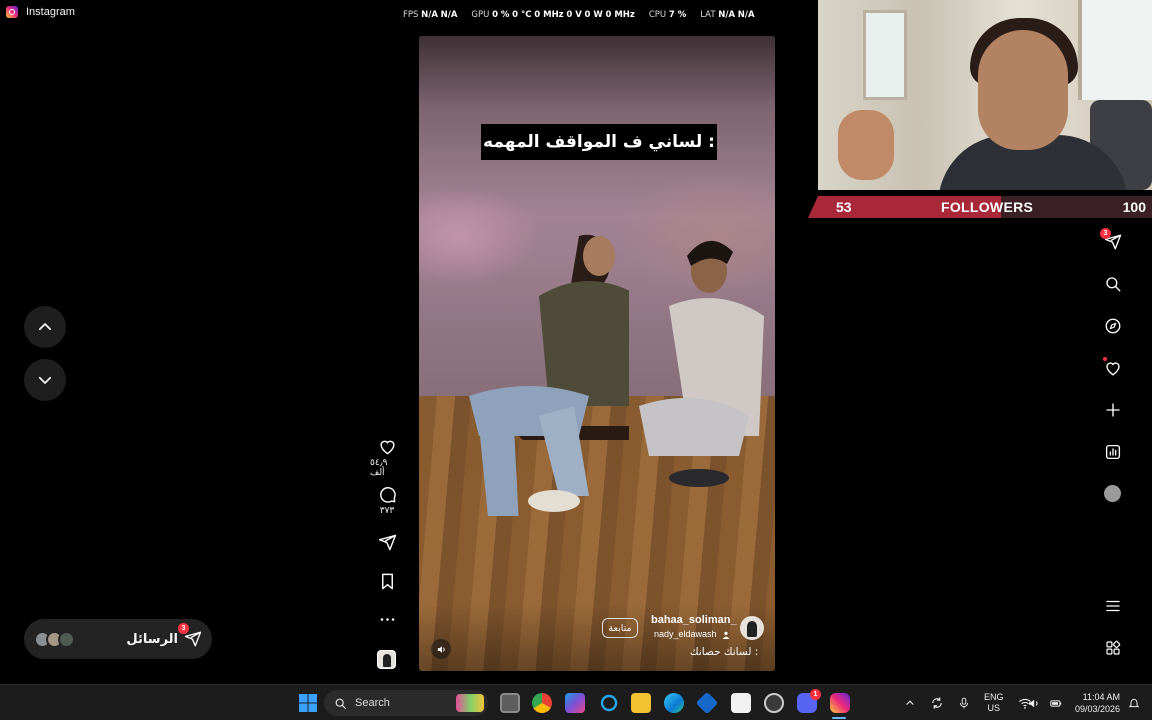  I want to click on hamburger-menu-icon, so click(1113, 606).